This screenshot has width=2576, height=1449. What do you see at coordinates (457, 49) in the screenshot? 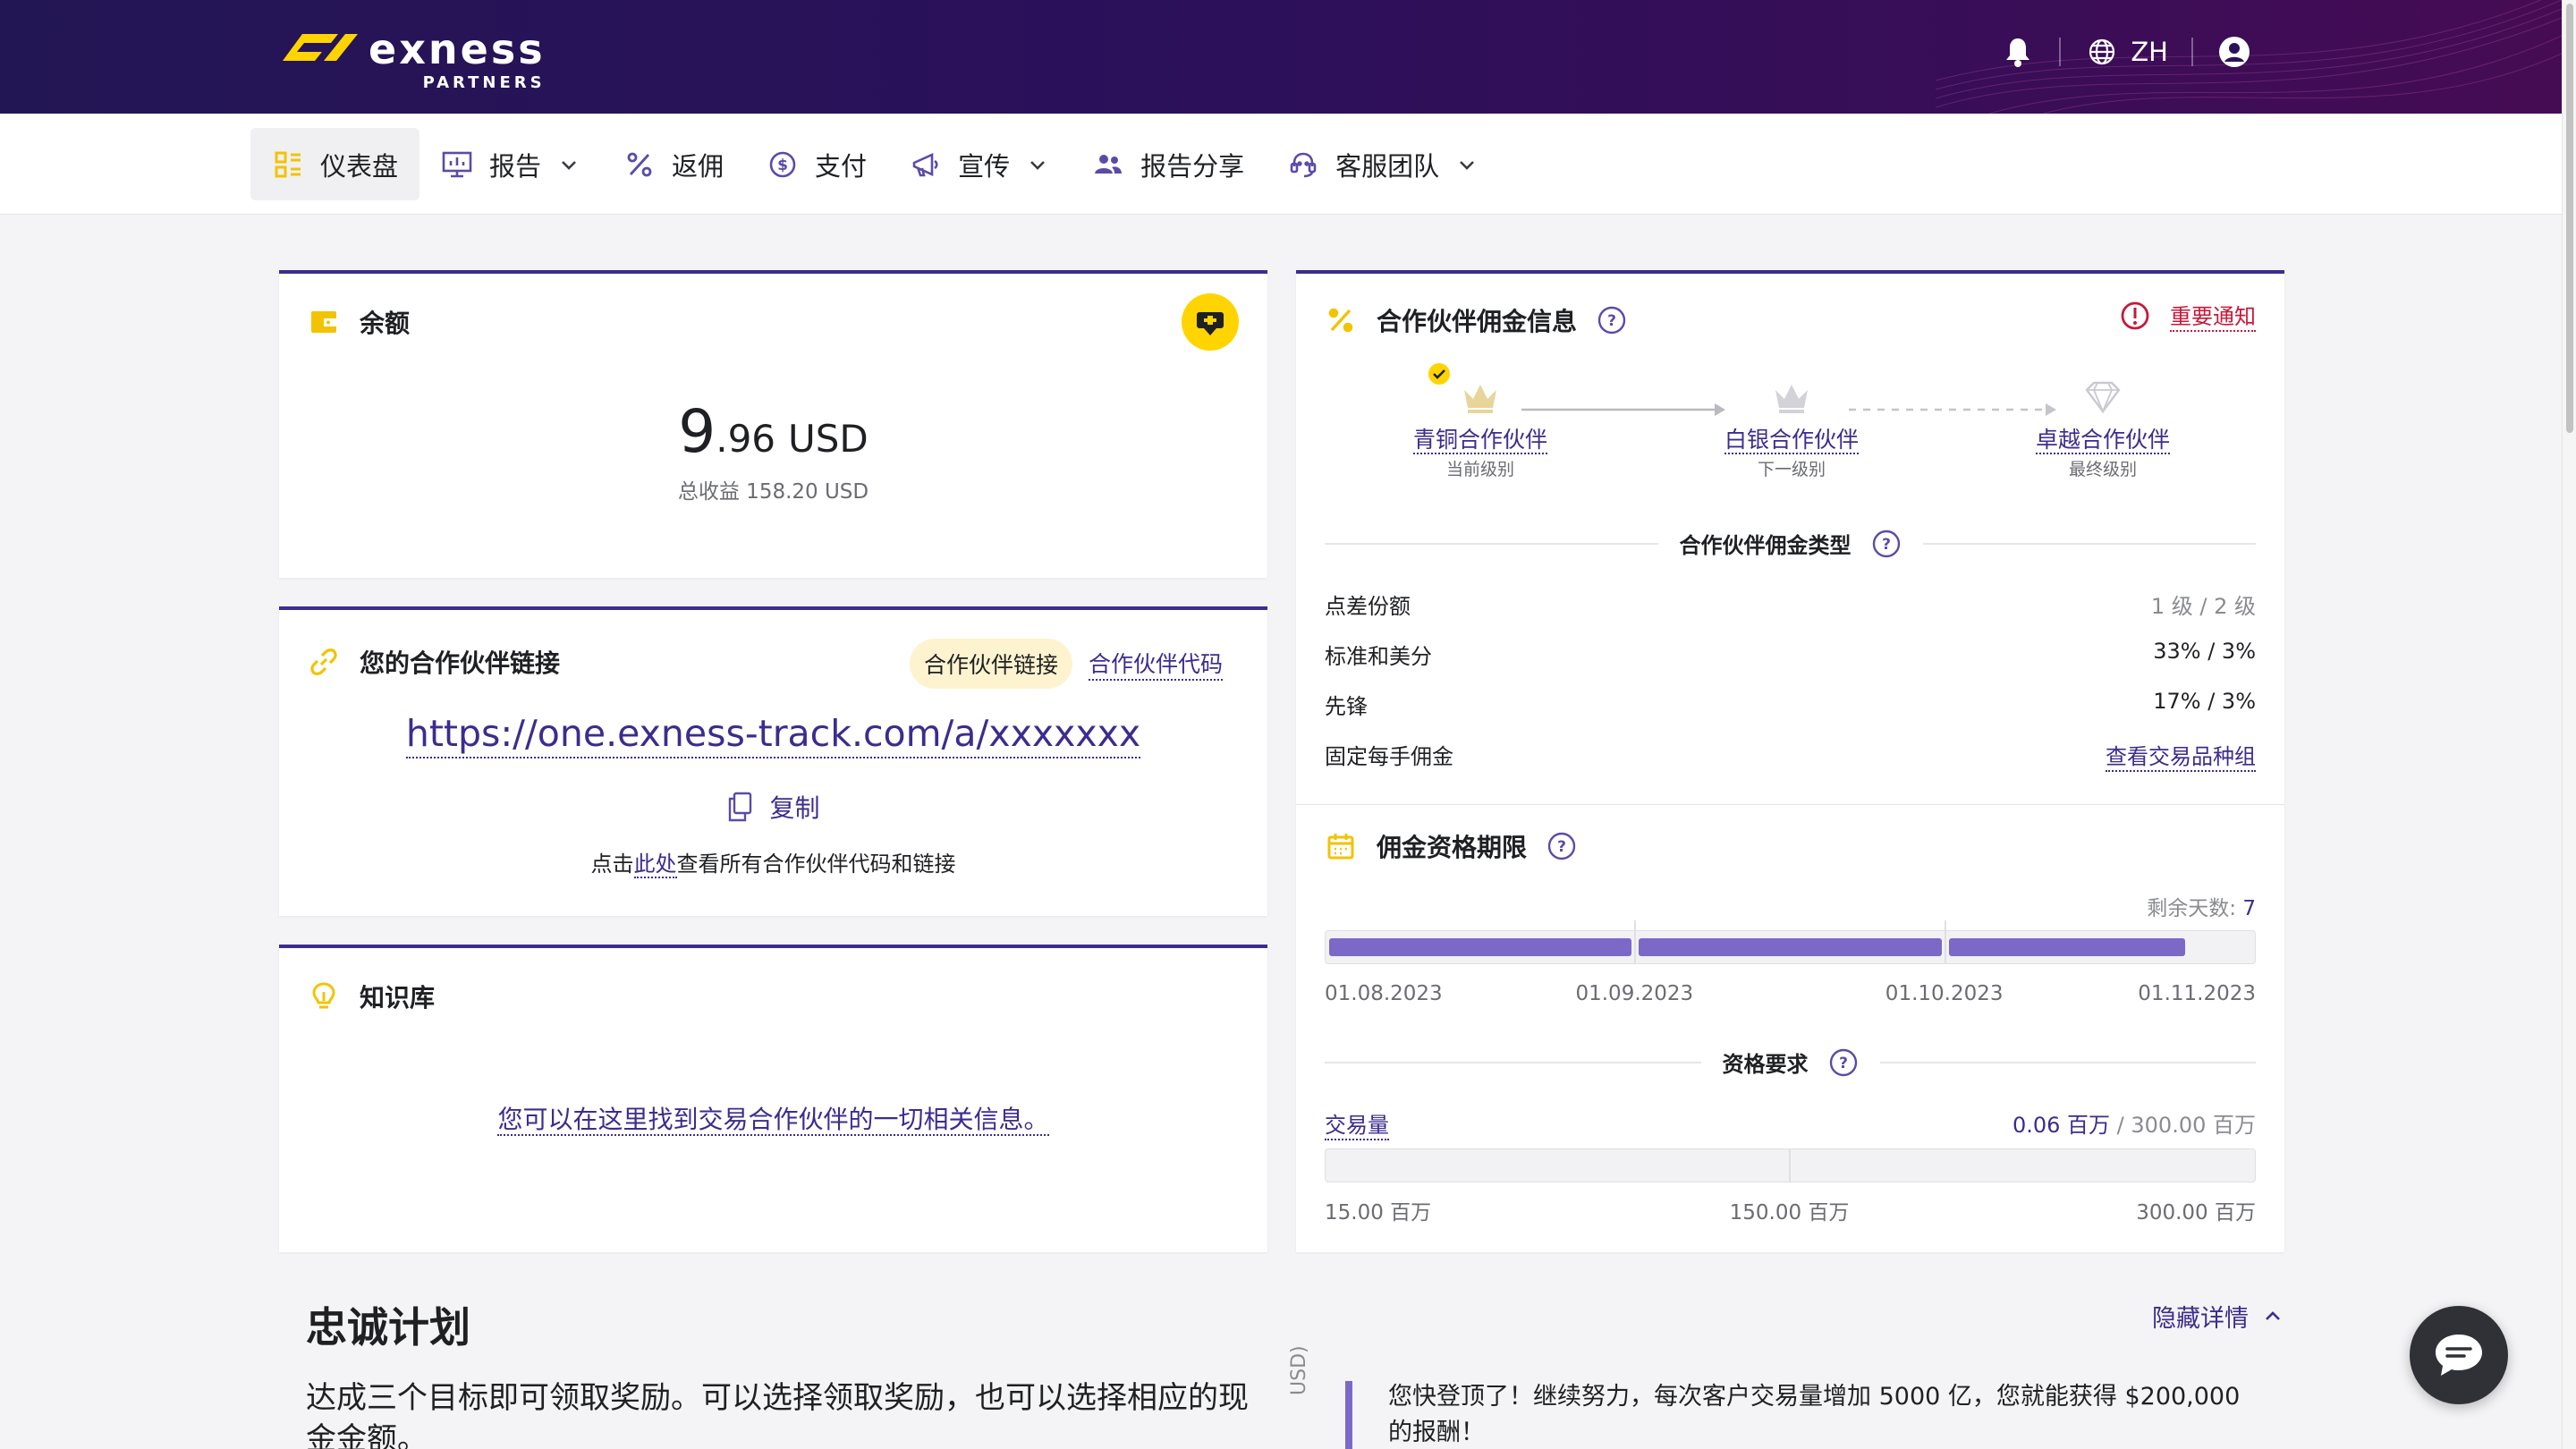
I see `brand-name: exness` at bounding box center [457, 49].